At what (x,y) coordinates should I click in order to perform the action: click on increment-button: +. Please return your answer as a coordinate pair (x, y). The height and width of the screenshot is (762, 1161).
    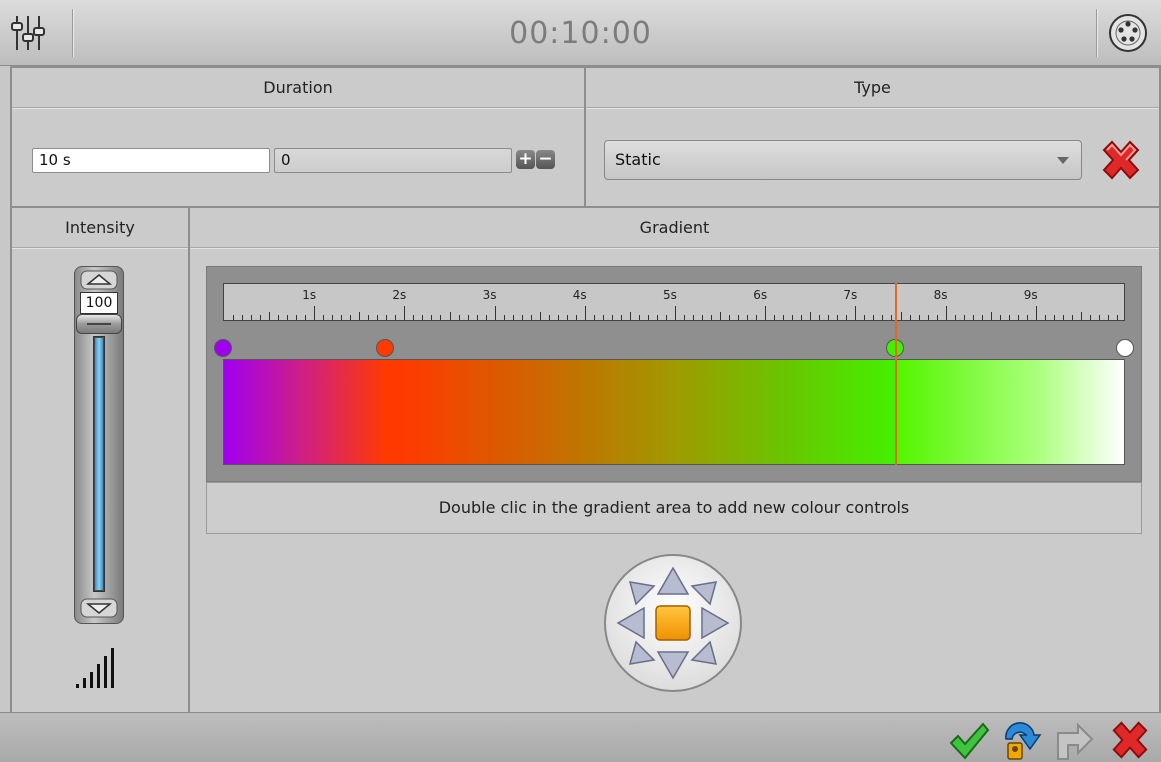
    Looking at the image, I should click on (525, 159).